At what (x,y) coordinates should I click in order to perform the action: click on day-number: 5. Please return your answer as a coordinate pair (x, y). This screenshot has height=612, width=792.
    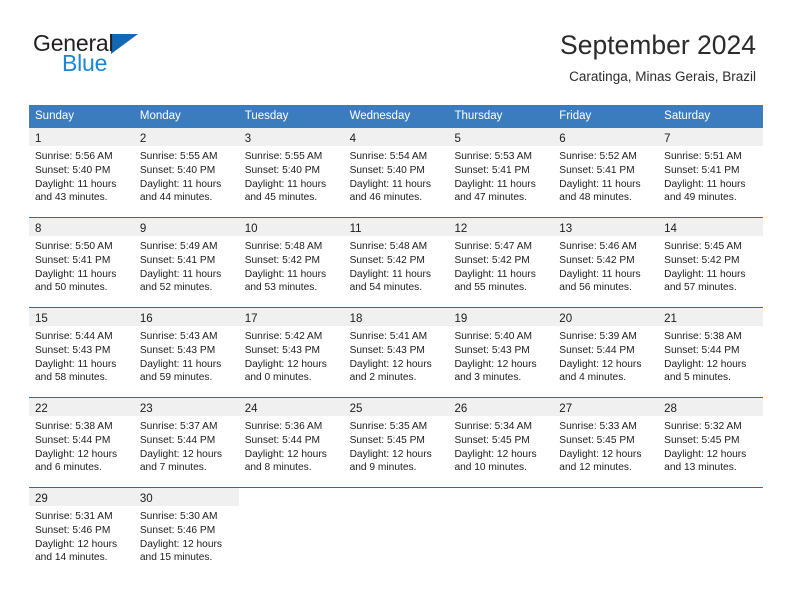
    Looking at the image, I should click on (457, 139).